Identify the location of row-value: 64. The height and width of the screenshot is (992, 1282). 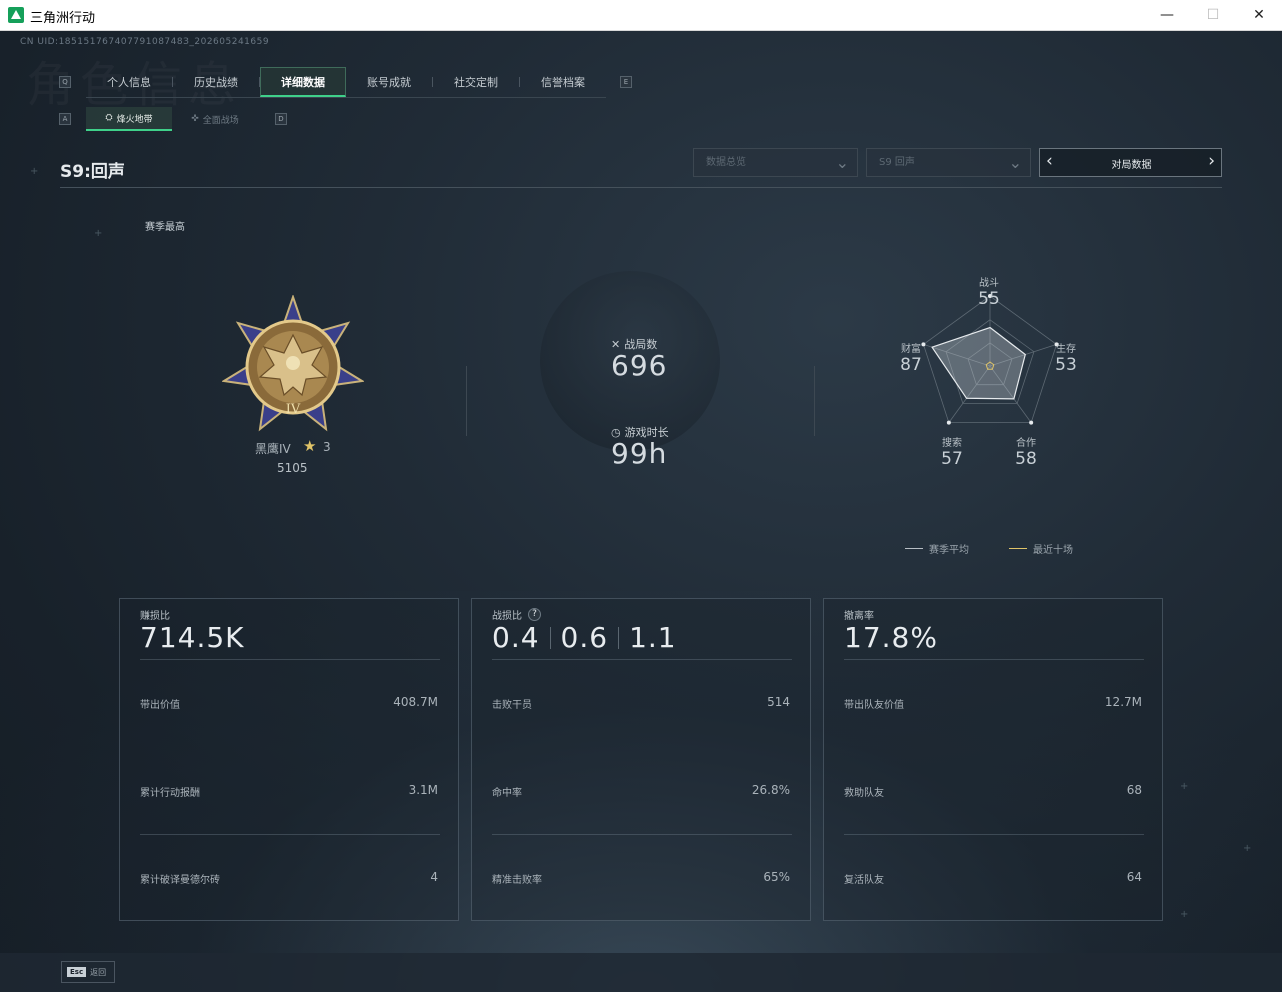
(1134, 877).